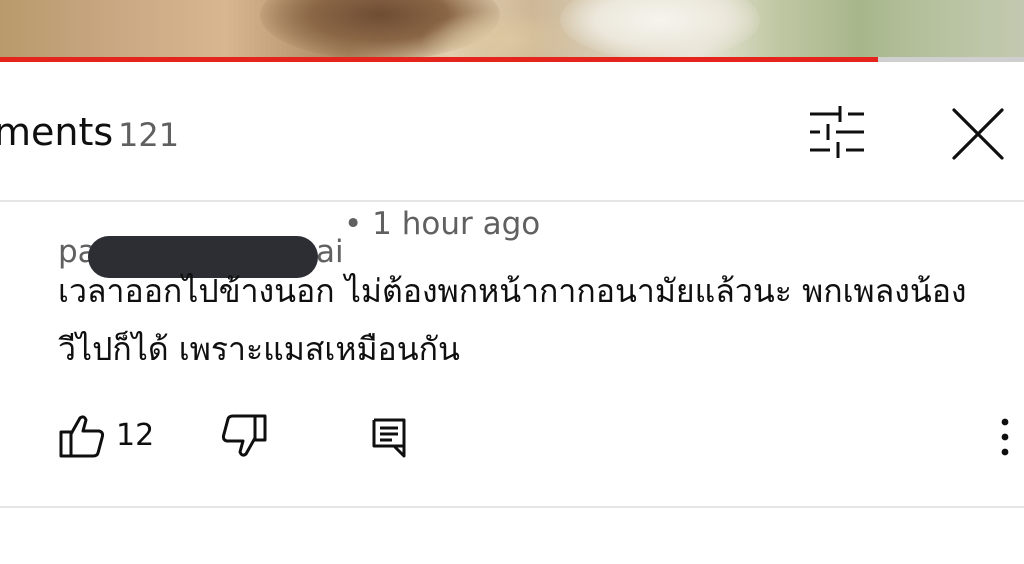  I want to click on reply-button, so click(390, 437).